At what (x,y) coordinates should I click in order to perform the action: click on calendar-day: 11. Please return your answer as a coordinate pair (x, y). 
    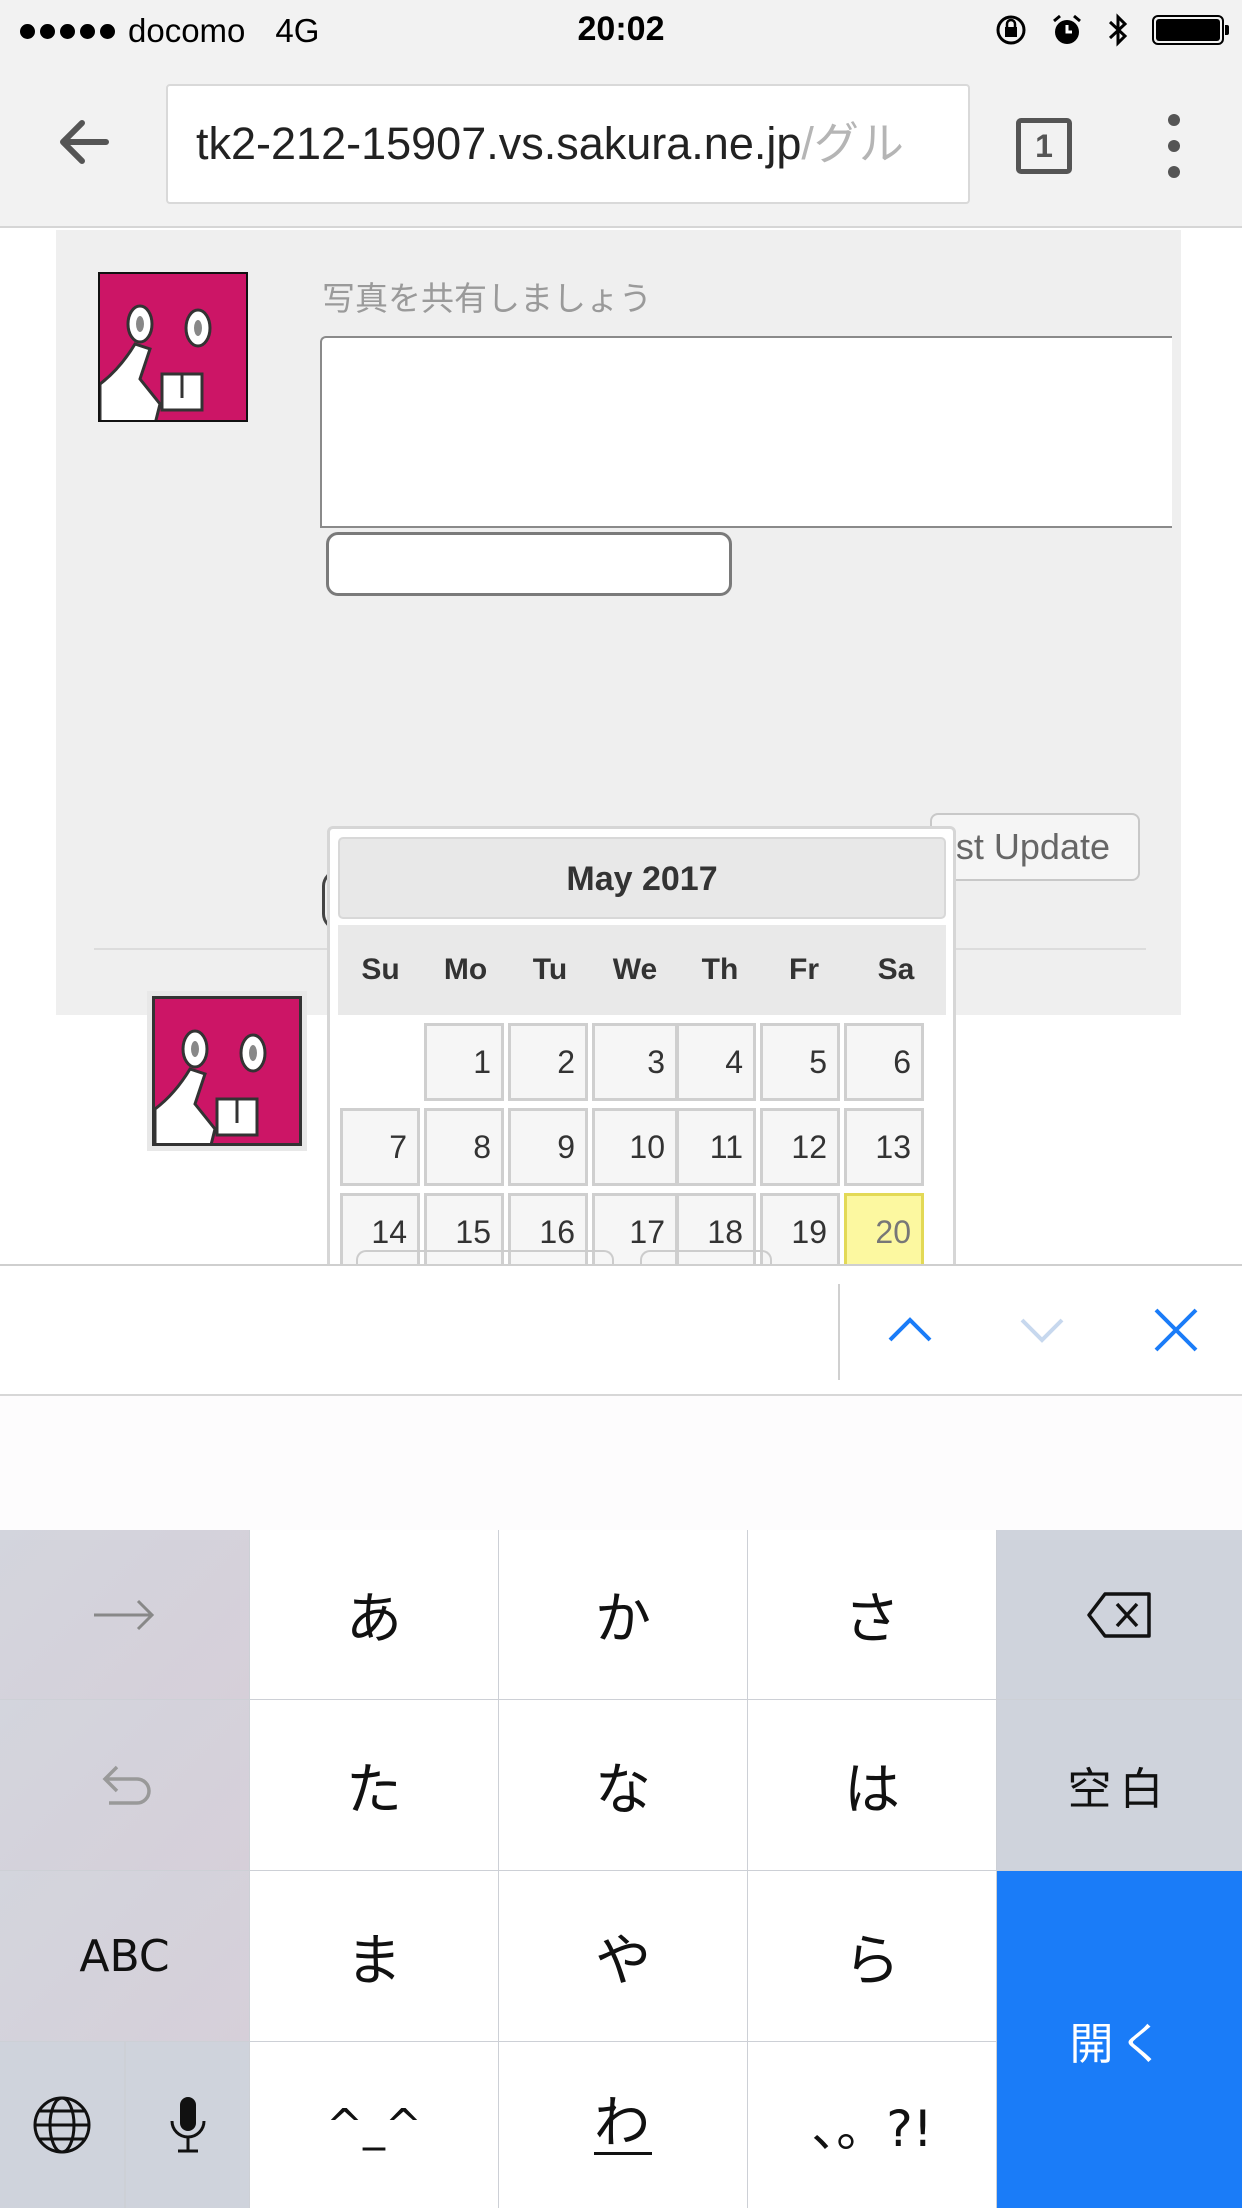
    Looking at the image, I should click on (716, 1147).